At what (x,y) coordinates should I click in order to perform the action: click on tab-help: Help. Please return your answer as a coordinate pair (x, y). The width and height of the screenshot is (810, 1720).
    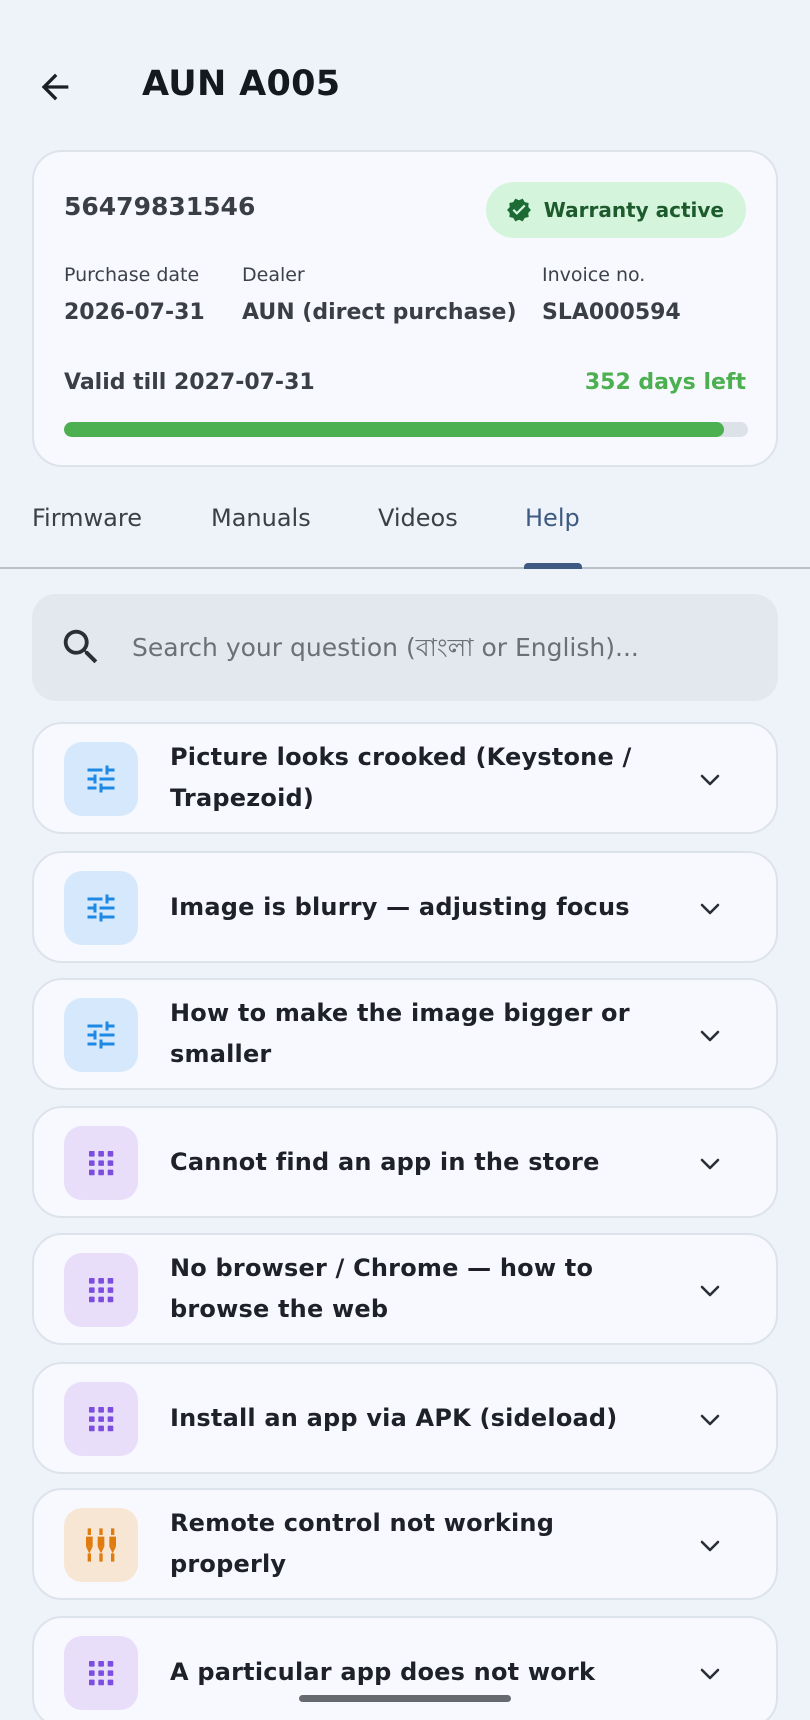
    Looking at the image, I should click on (552, 518).